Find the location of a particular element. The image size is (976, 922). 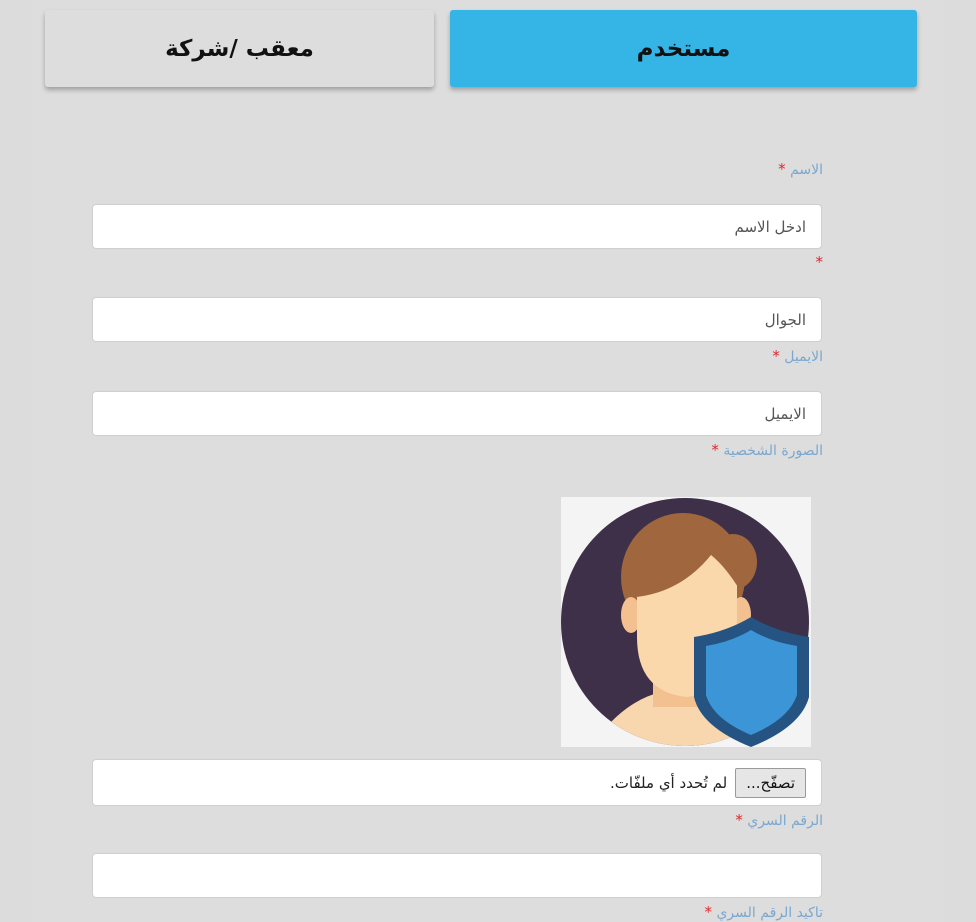

photo-label-text: الصورة الشخصية is located at coordinates (773, 451).